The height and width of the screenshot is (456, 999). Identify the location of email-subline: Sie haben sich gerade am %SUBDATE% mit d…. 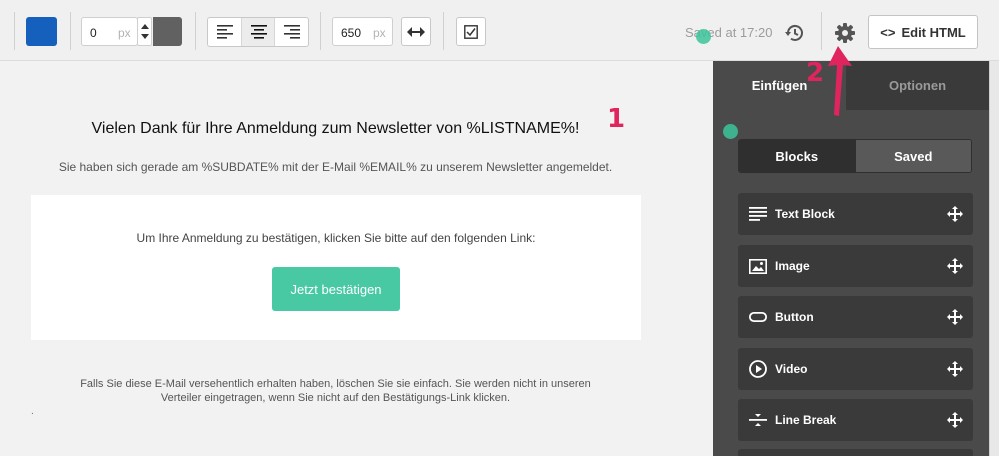
(335, 167).